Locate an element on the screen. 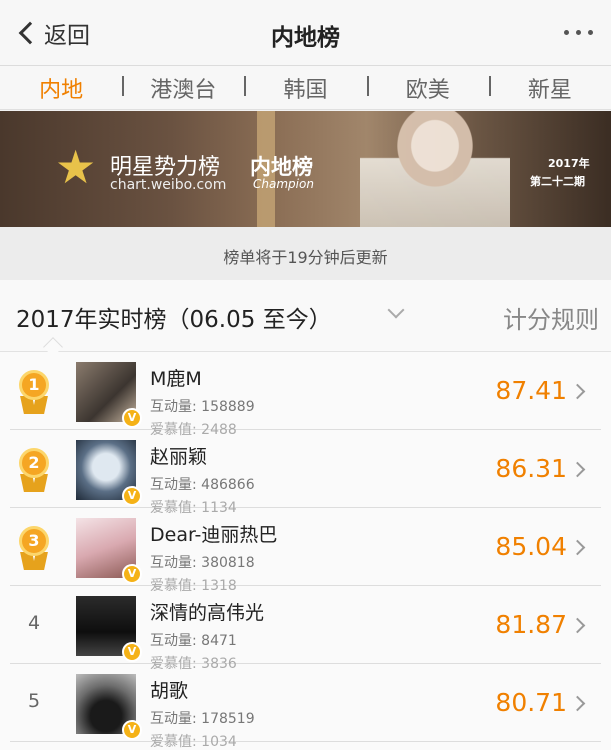 This screenshot has height=750, width=611. star-name: 深情的高伟光 is located at coordinates (207, 611).